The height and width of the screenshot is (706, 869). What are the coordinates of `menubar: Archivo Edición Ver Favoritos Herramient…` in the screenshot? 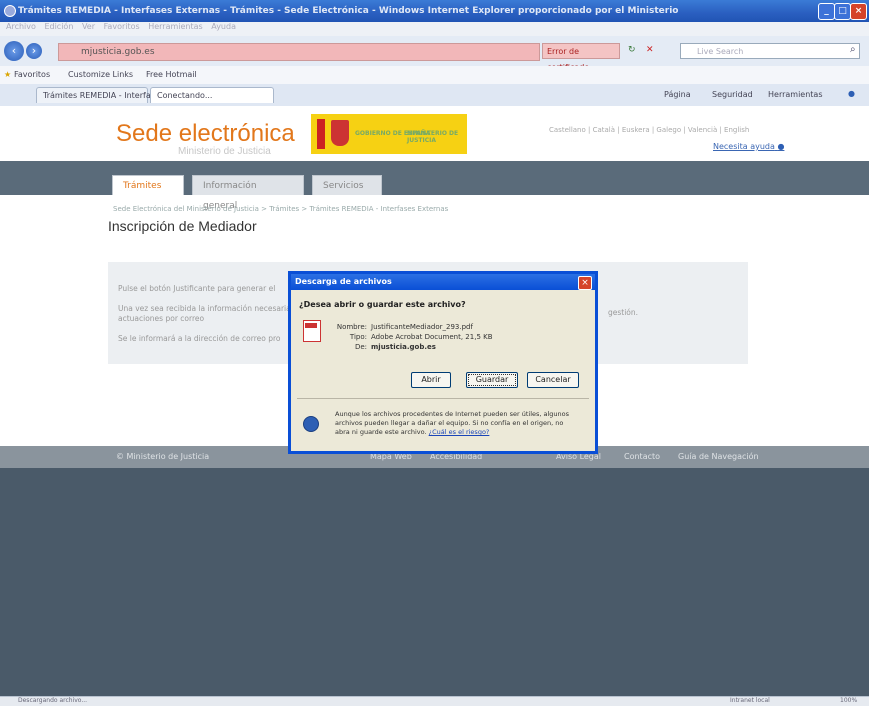 It's located at (434, 29).